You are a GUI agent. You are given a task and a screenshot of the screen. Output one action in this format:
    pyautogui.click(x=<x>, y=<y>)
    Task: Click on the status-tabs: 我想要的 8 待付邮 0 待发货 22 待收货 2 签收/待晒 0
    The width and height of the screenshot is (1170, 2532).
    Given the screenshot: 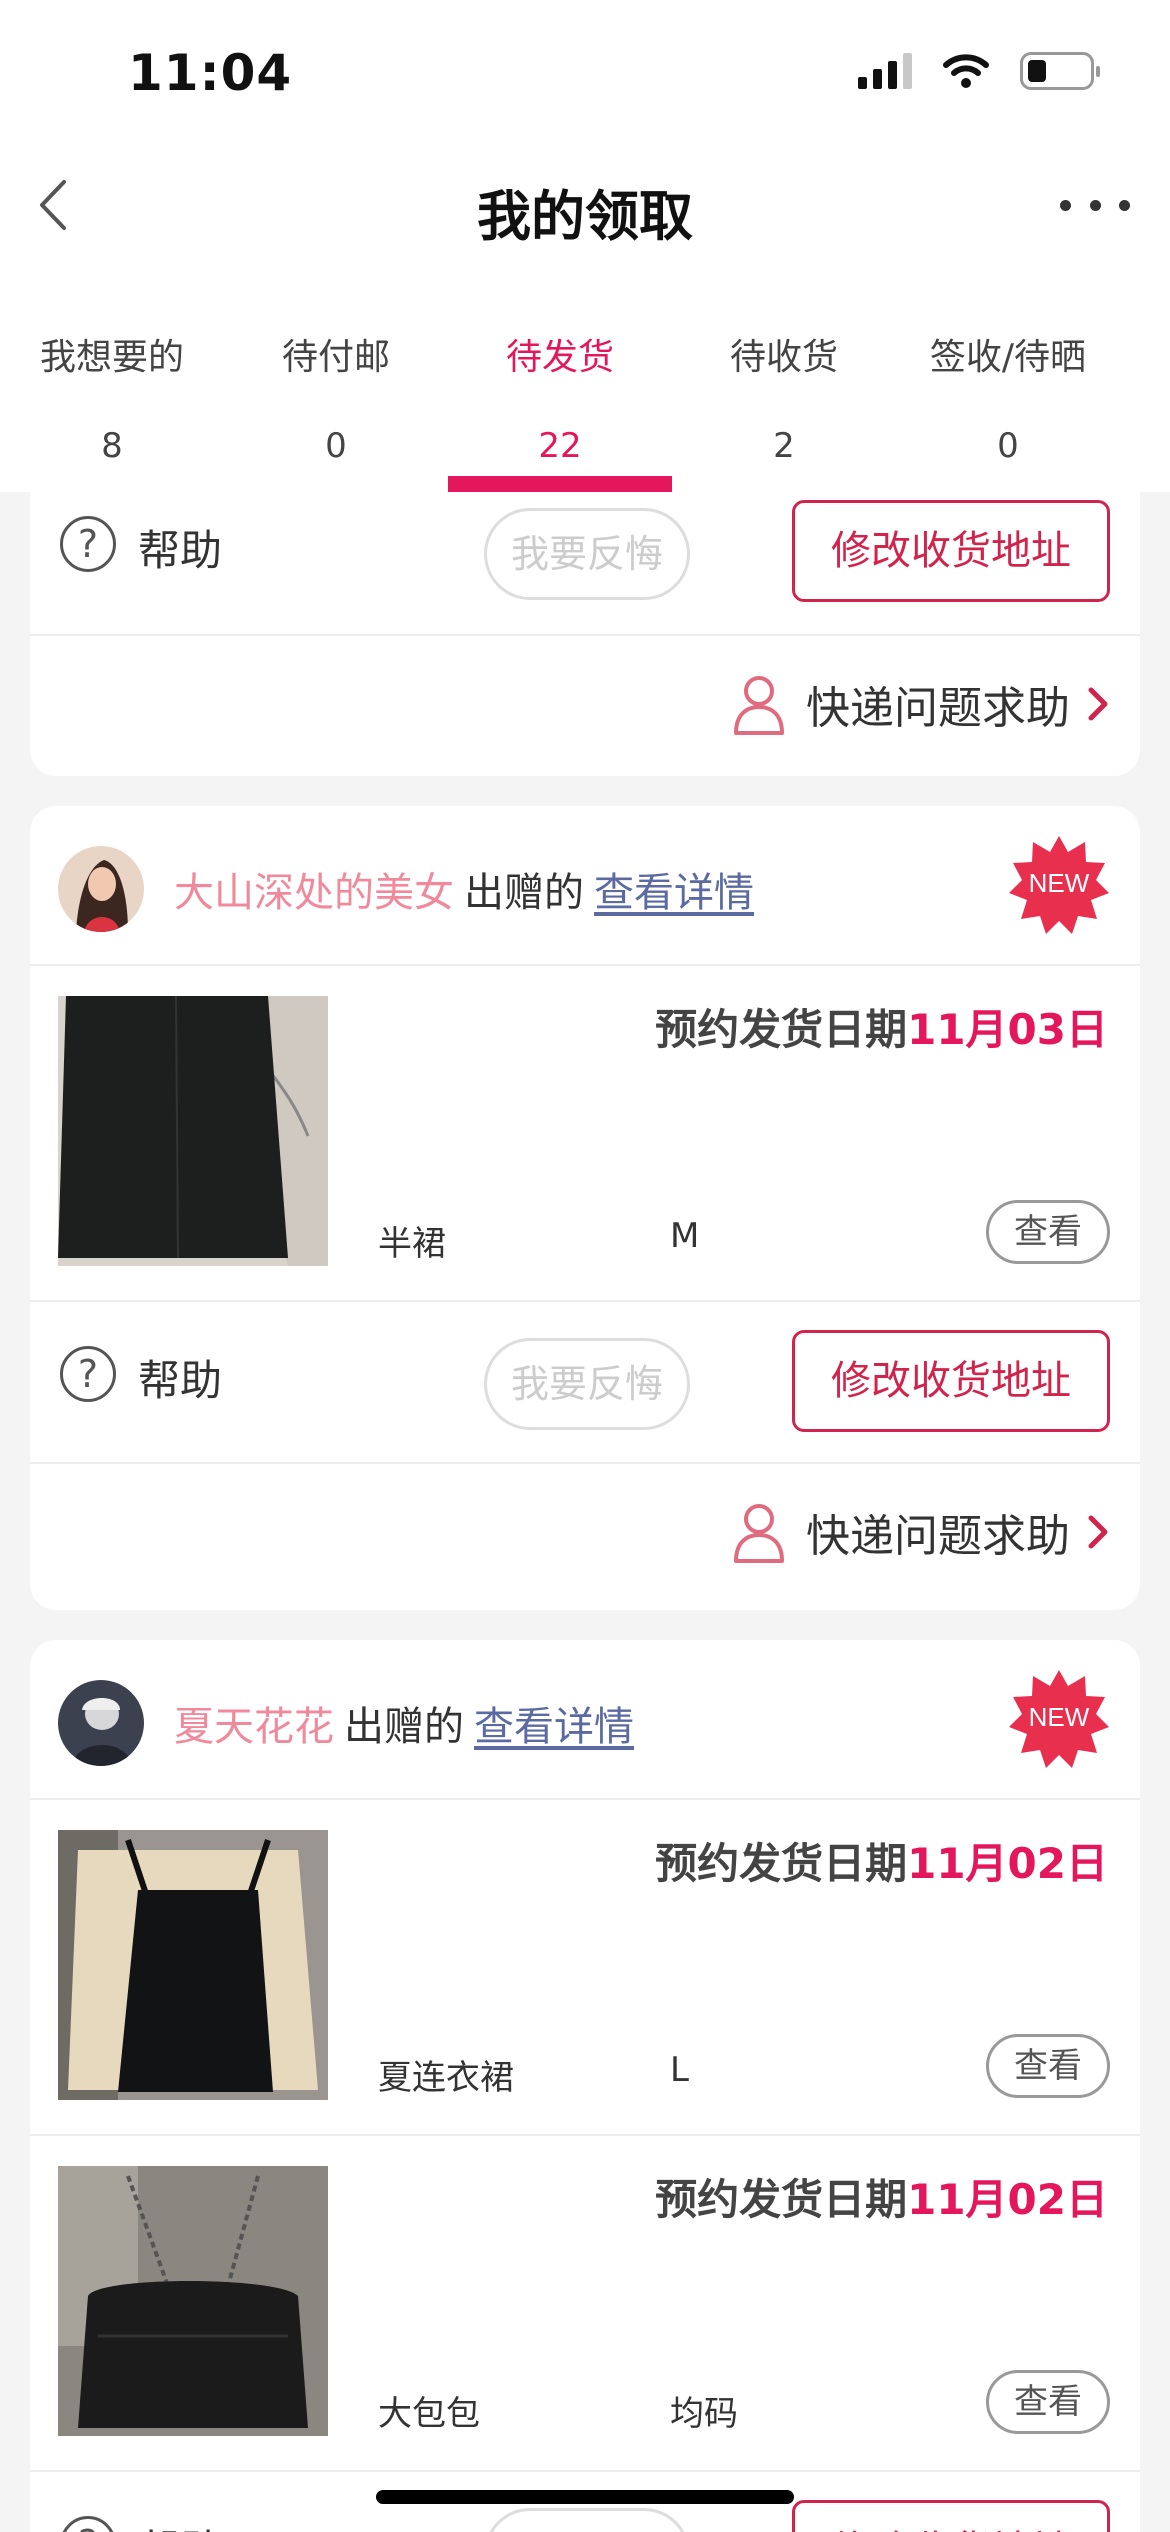 What is the action you would take?
    pyautogui.click(x=585, y=406)
    